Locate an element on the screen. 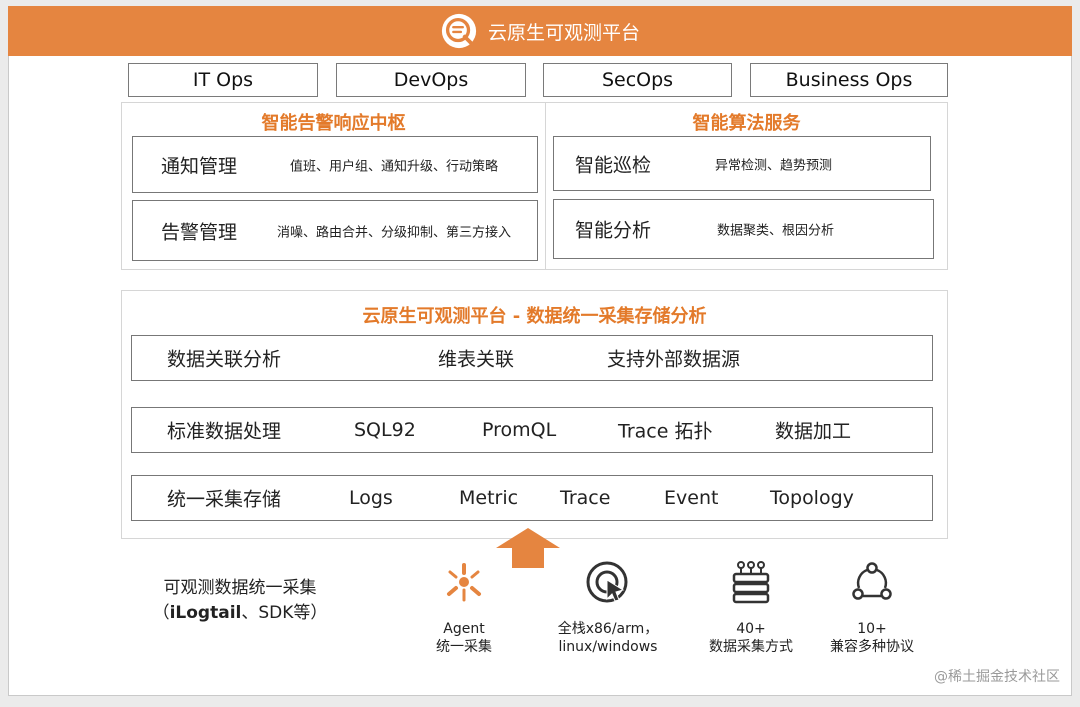  alert-management-card: 告警管理 消噪、路由合并、分级抑制、第三方接入 is located at coordinates (335, 230).